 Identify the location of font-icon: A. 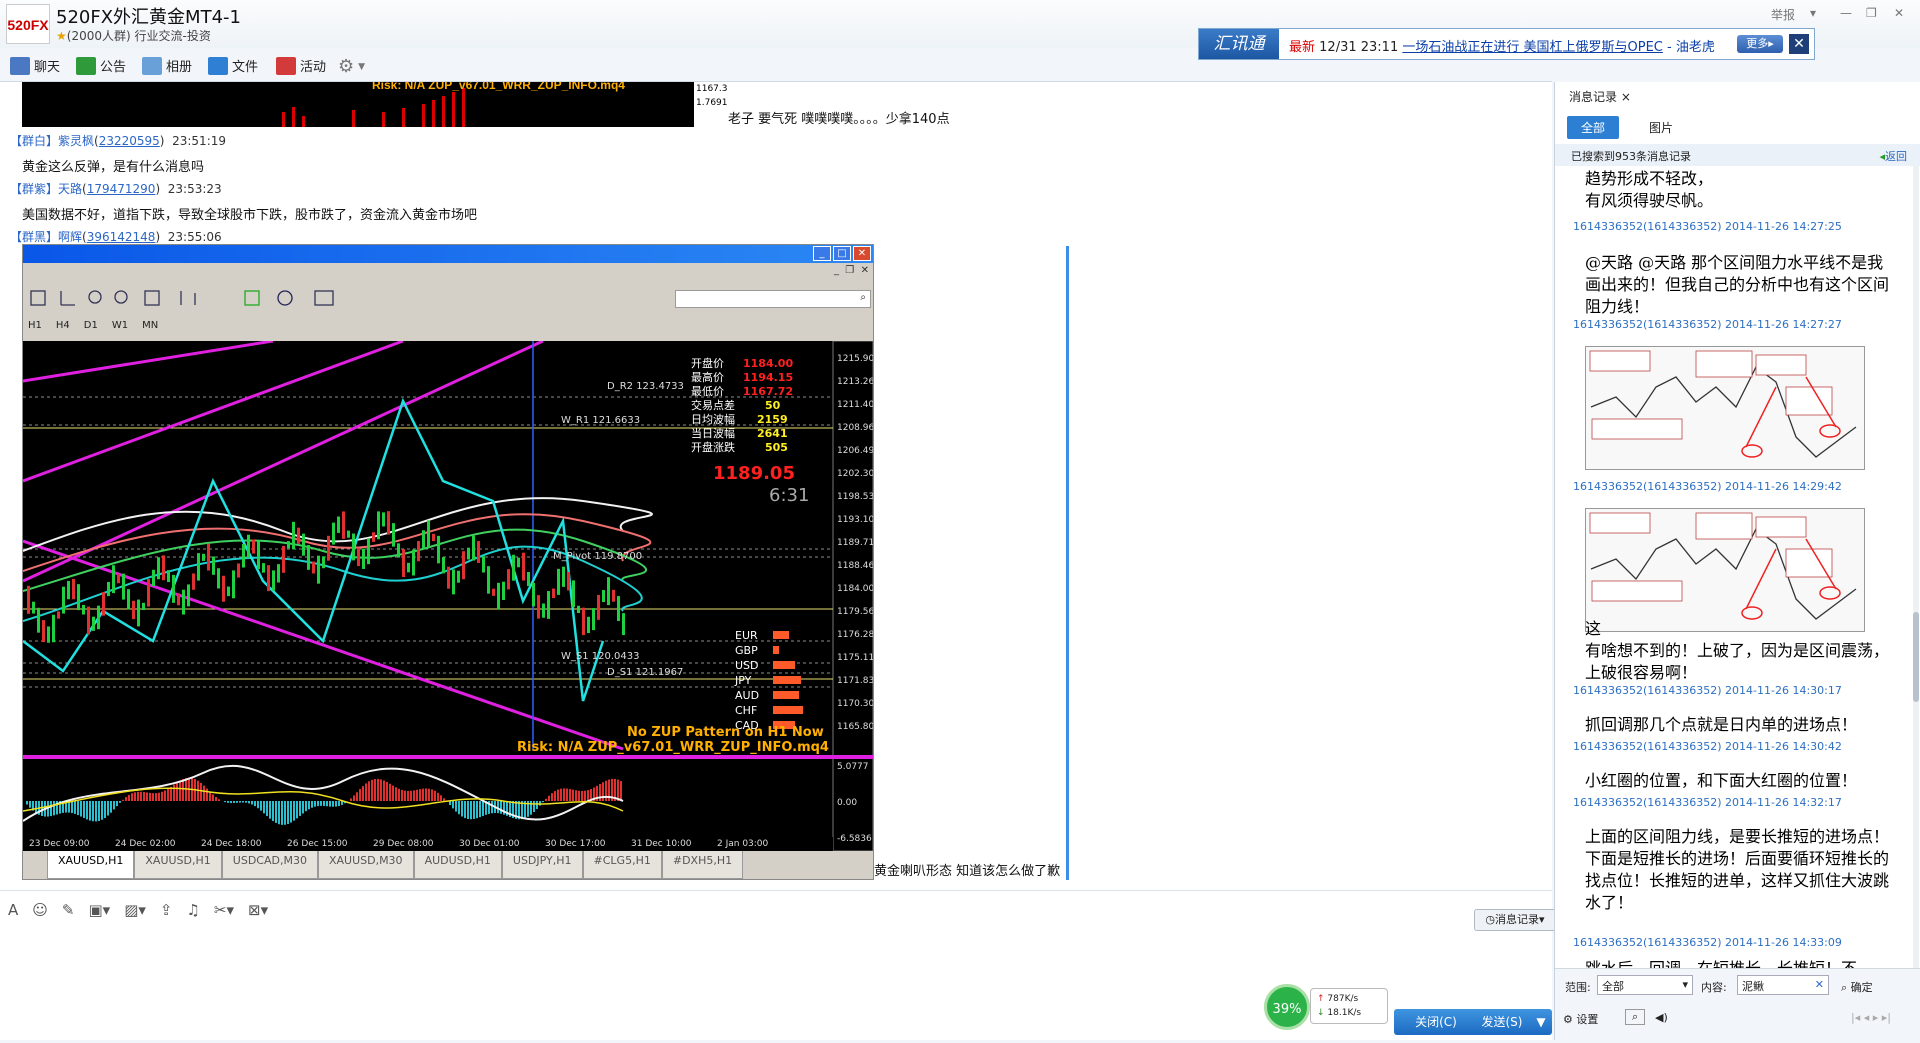
(13, 910).